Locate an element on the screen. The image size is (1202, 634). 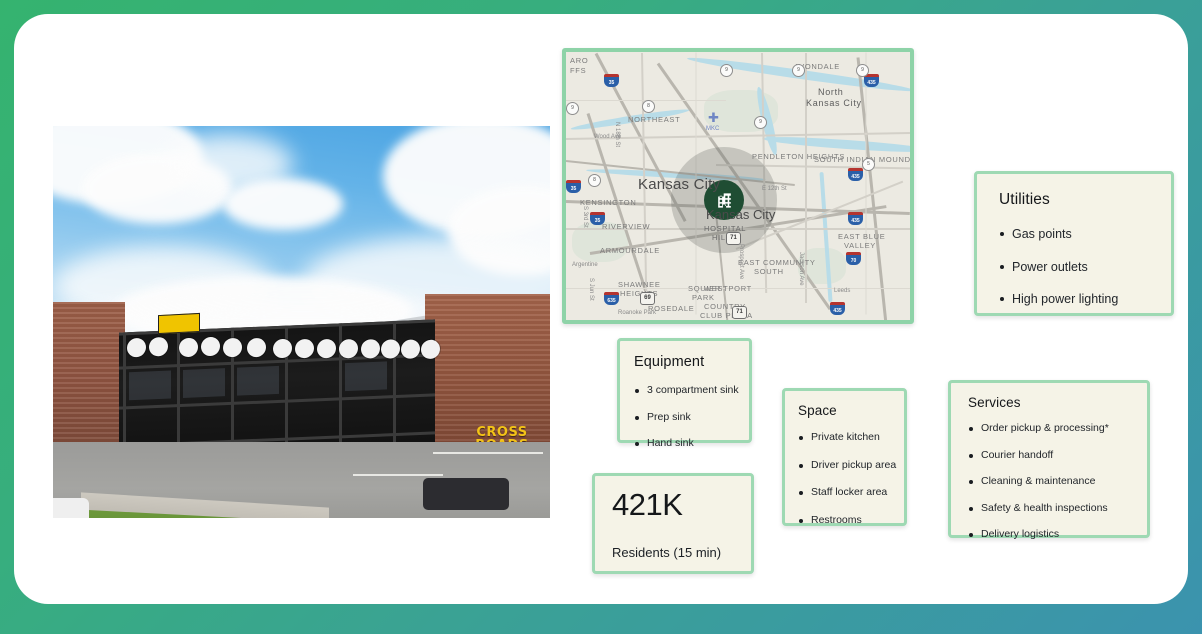
map-shield-i435-a: 435 is located at coordinates (871, 80).